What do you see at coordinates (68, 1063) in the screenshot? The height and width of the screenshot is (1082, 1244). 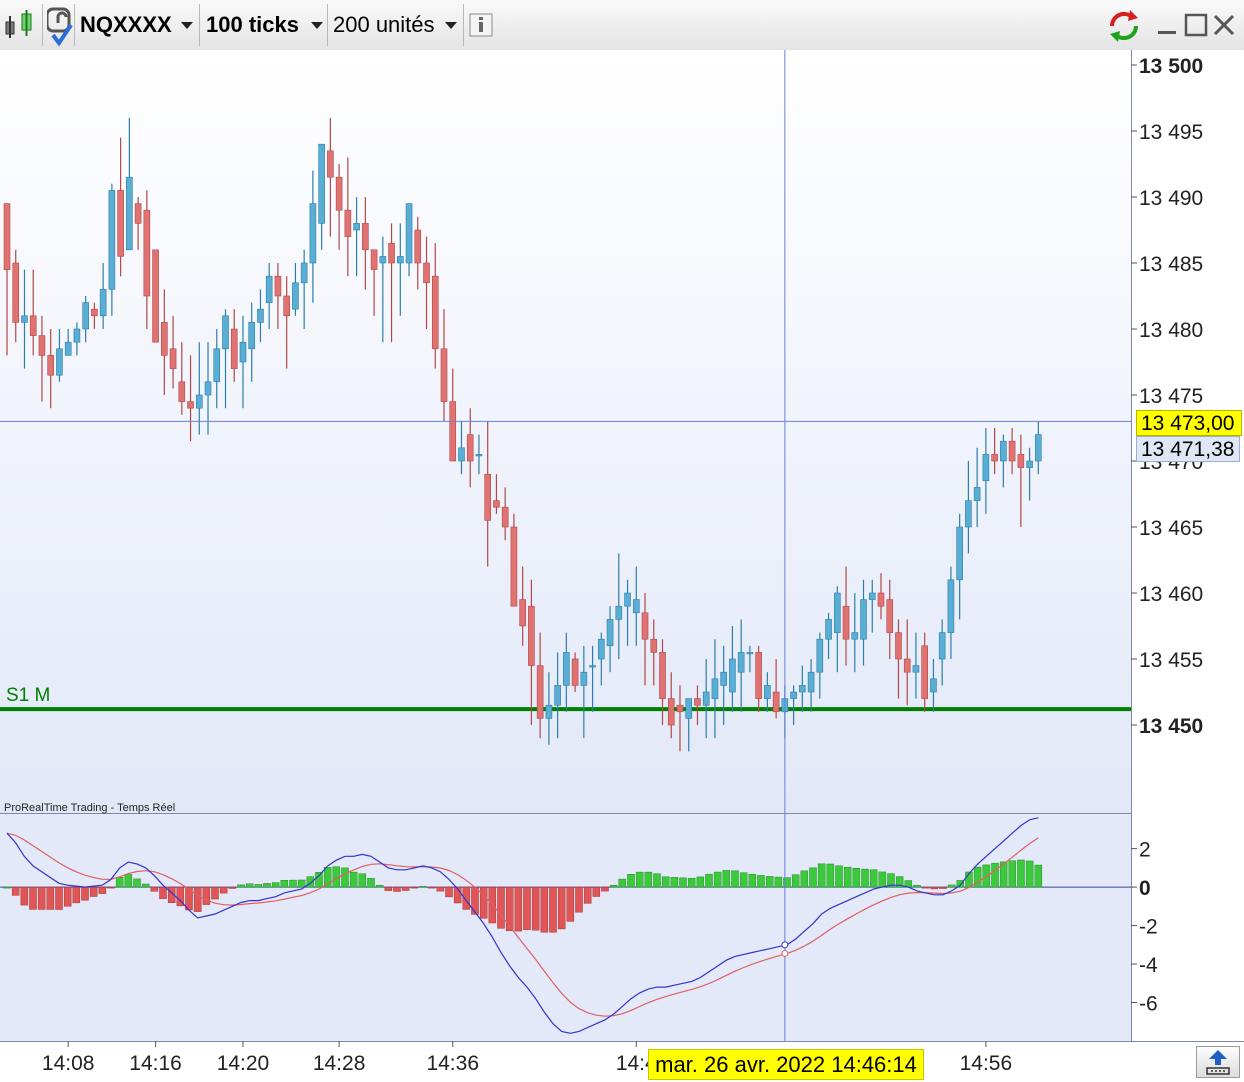 I see `time-tick-label: 14:08` at bounding box center [68, 1063].